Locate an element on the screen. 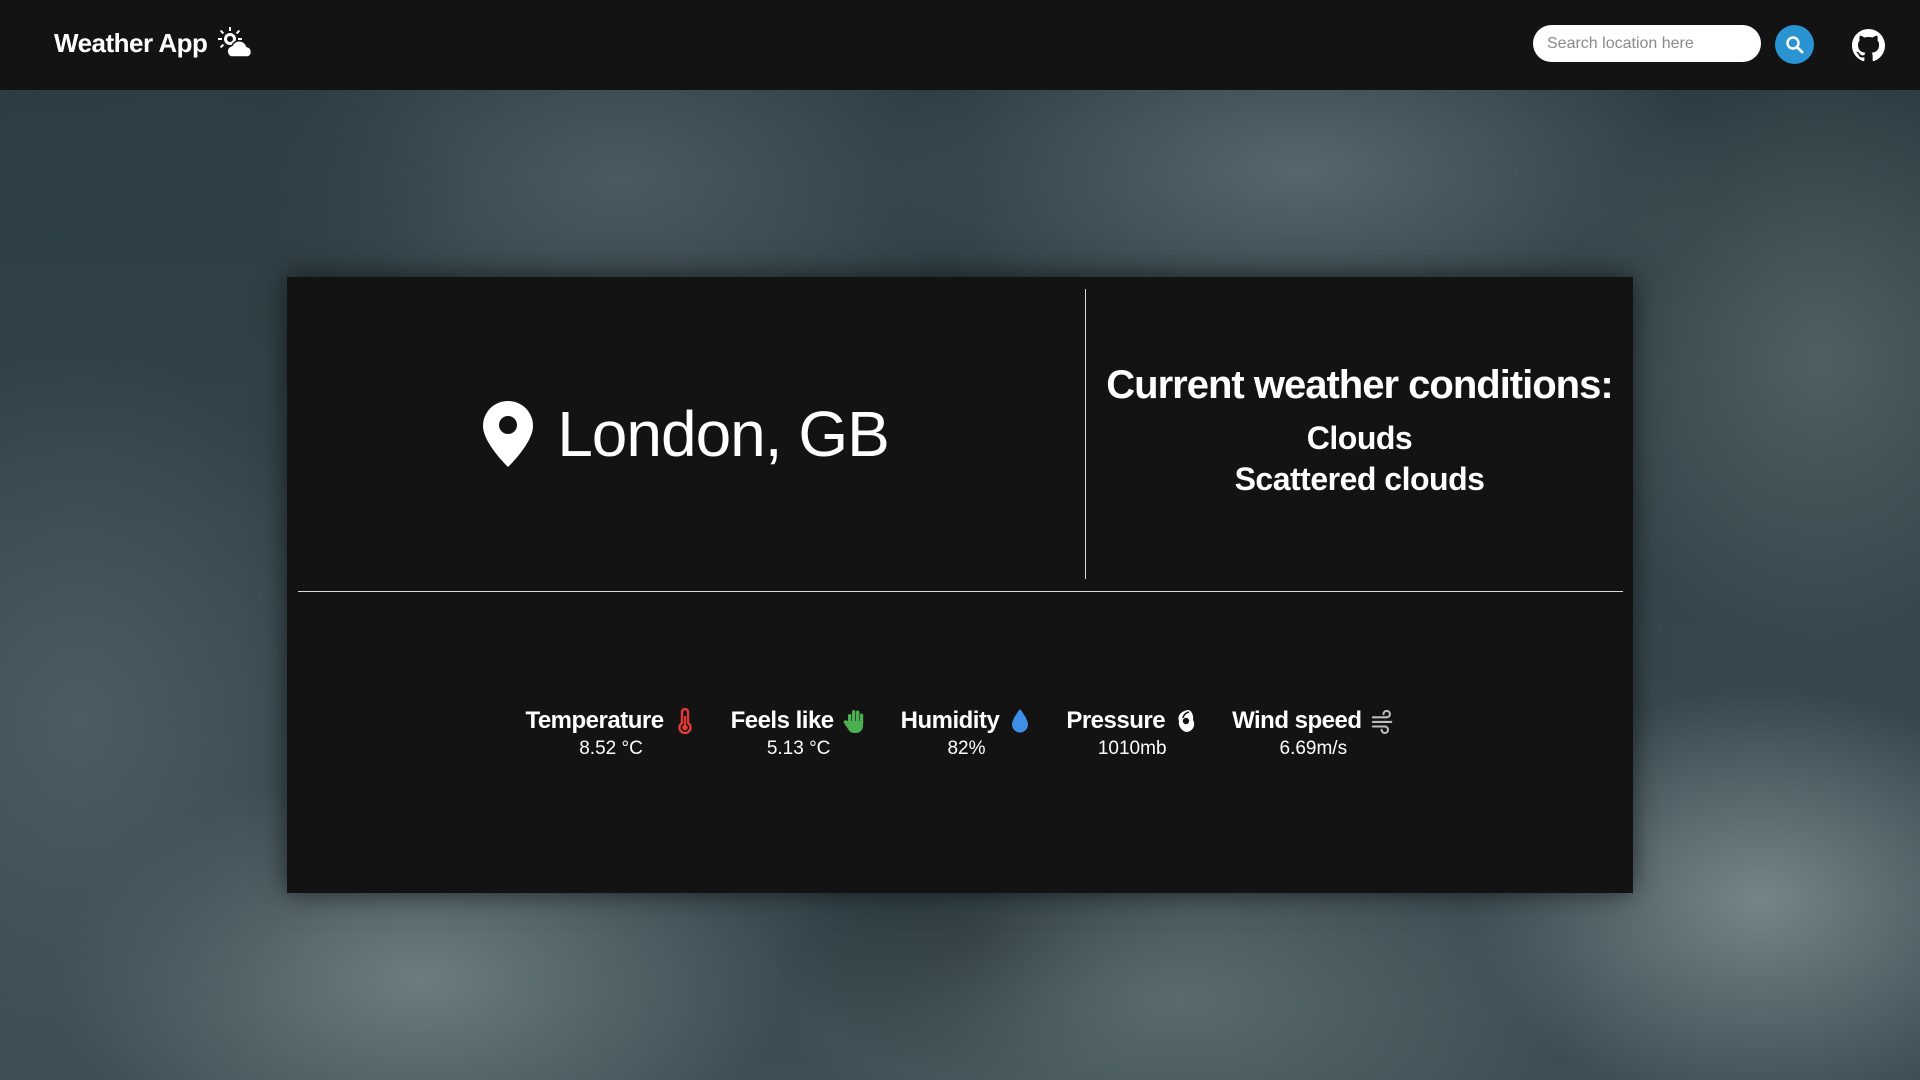 The width and height of the screenshot is (1920, 1080). conditions-heading: Current weather conditions: is located at coordinates (1359, 385).